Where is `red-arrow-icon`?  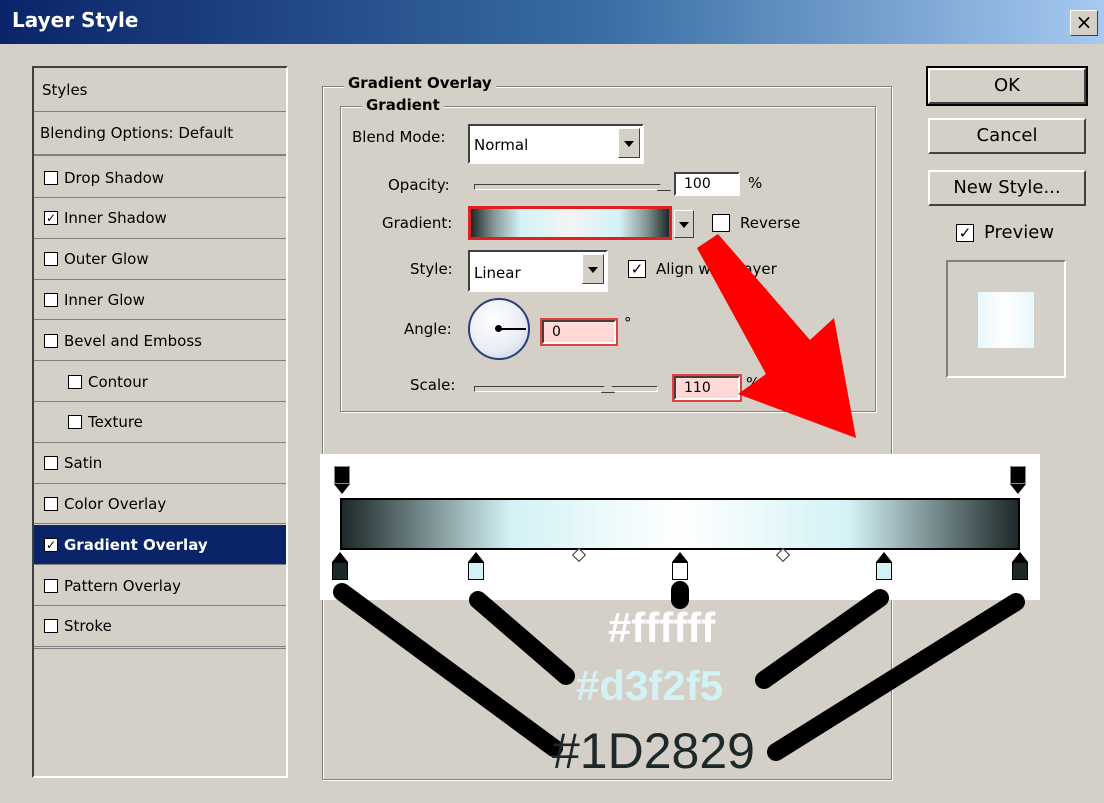 red-arrow-icon is located at coordinates (776, 336).